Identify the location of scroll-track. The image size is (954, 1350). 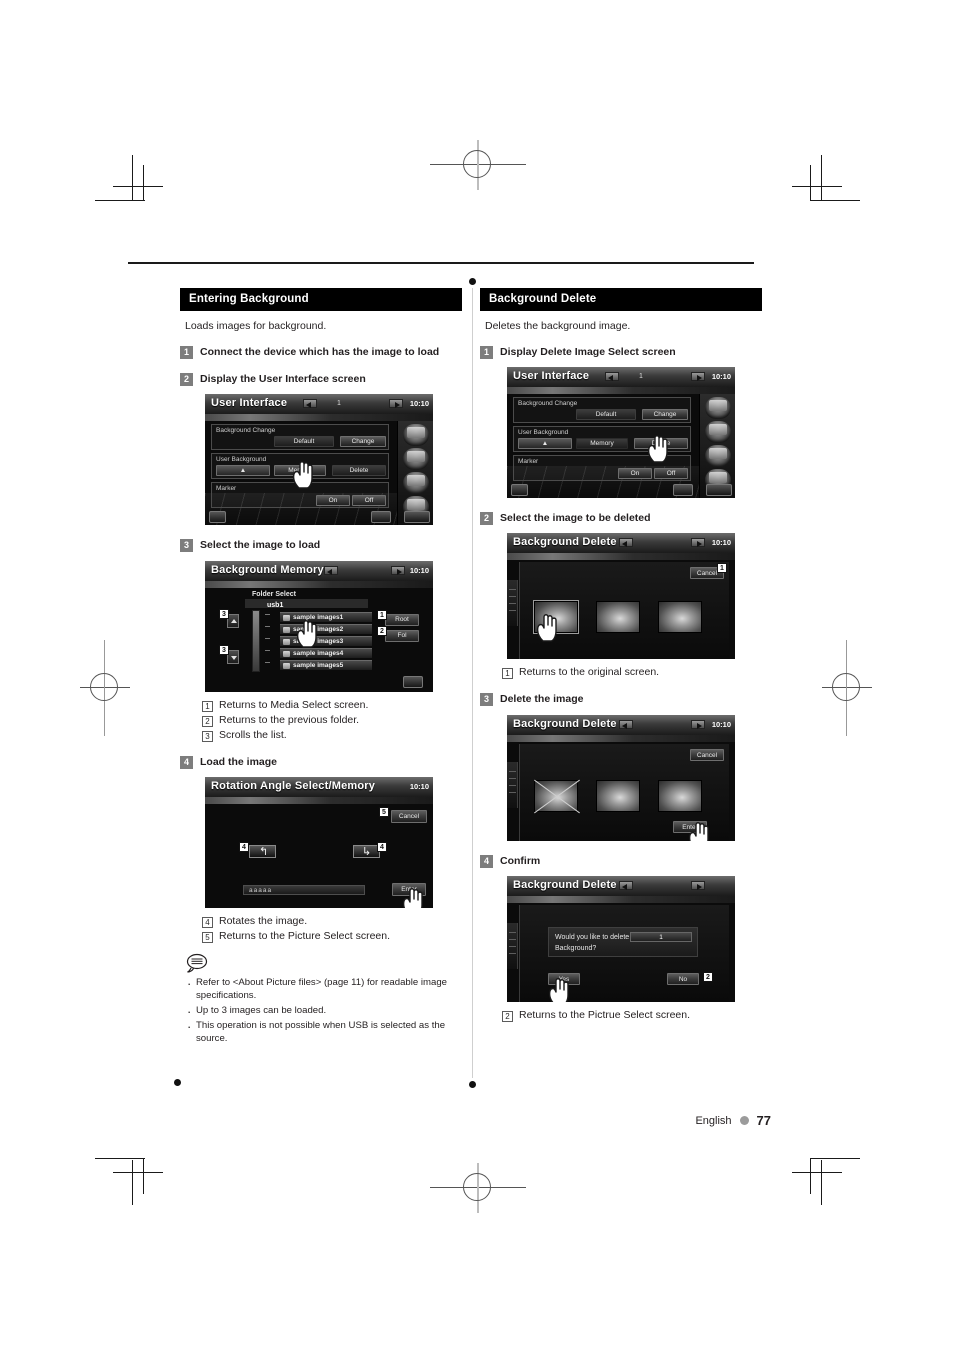
(256, 640).